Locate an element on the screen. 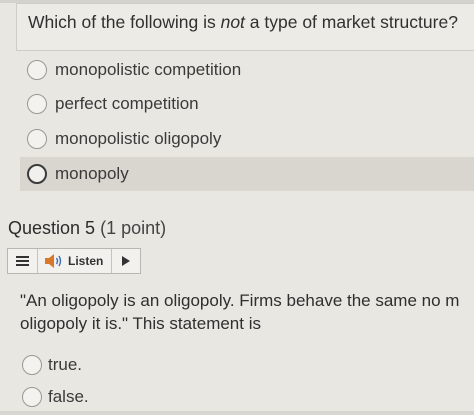 The width and height of the screenshot is (474, 415). listen-button: Listen is located at coordinates (75, 261).